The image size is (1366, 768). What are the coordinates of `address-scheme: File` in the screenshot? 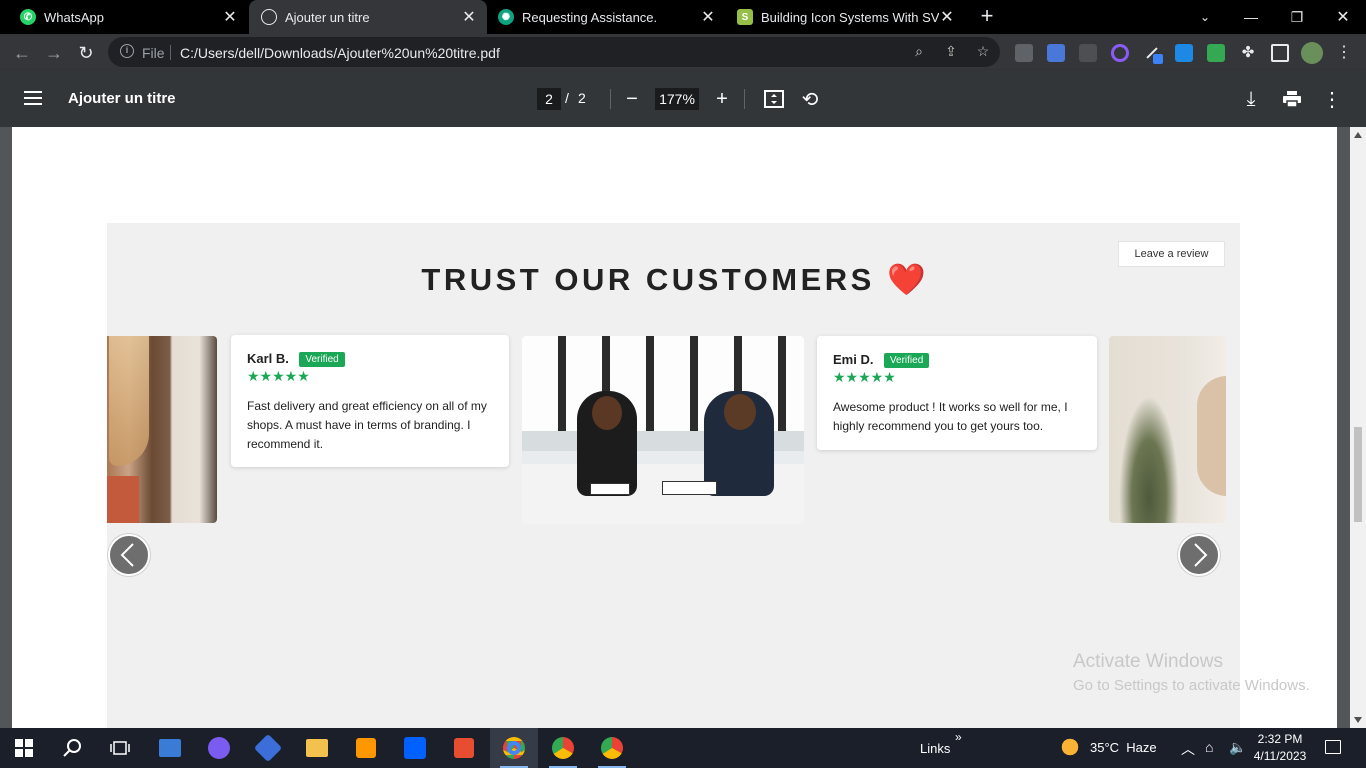 It's located at (153, 53).